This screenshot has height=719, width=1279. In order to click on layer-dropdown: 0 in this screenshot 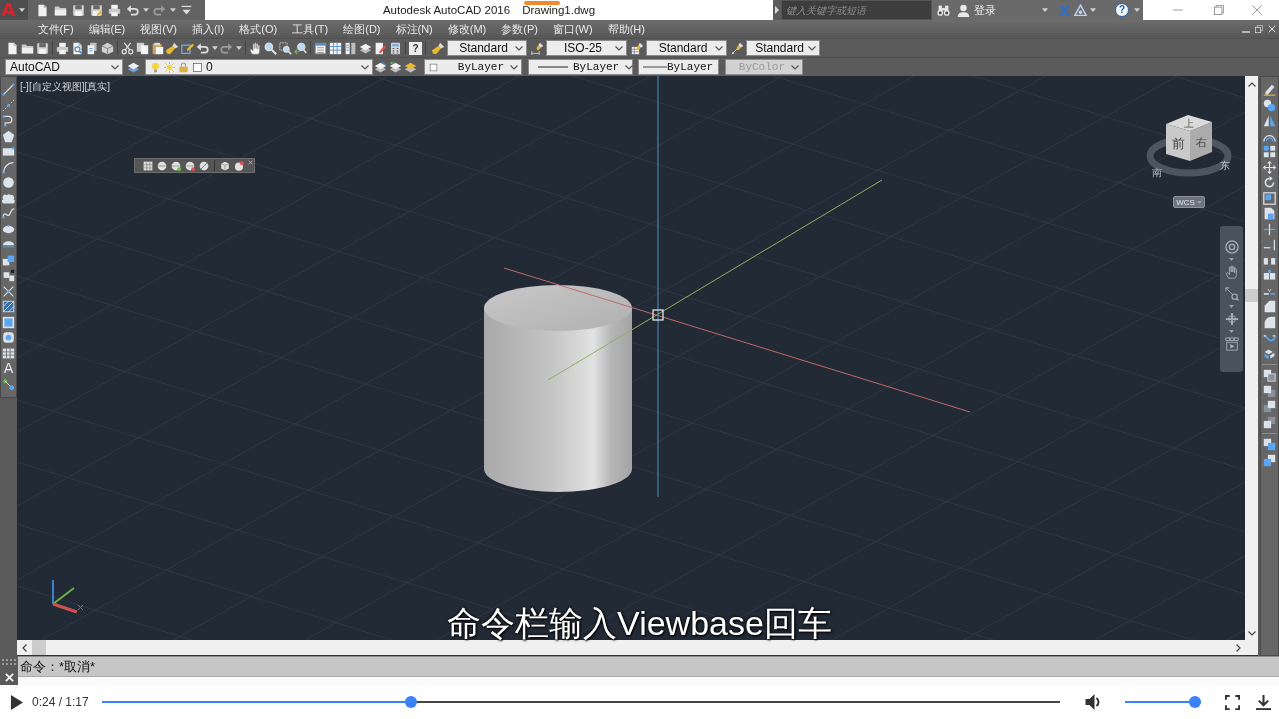, I will do `click(259, 67)`.